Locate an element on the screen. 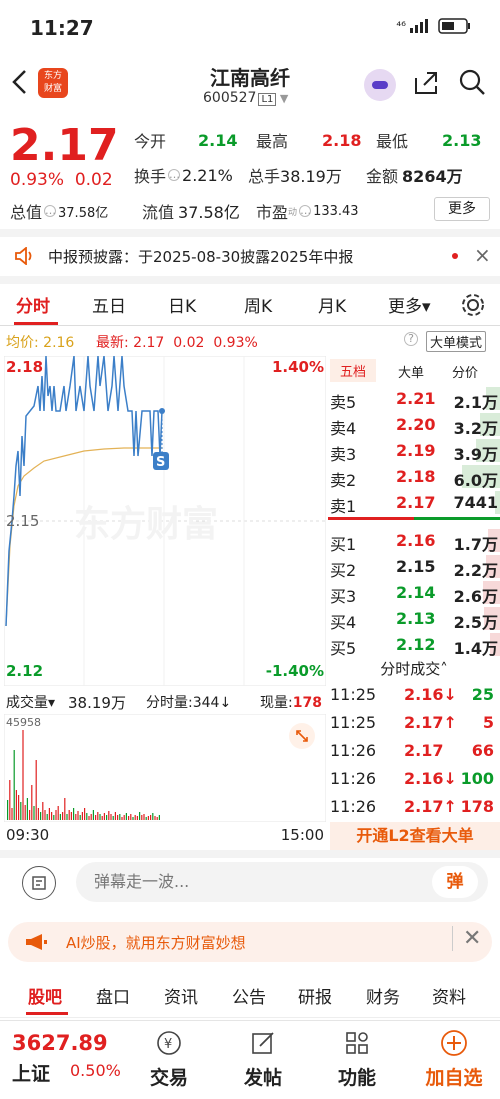 The height and width of the screenshot is (1099, 500). level-label: 买4 is located at coordinates (343, 622).